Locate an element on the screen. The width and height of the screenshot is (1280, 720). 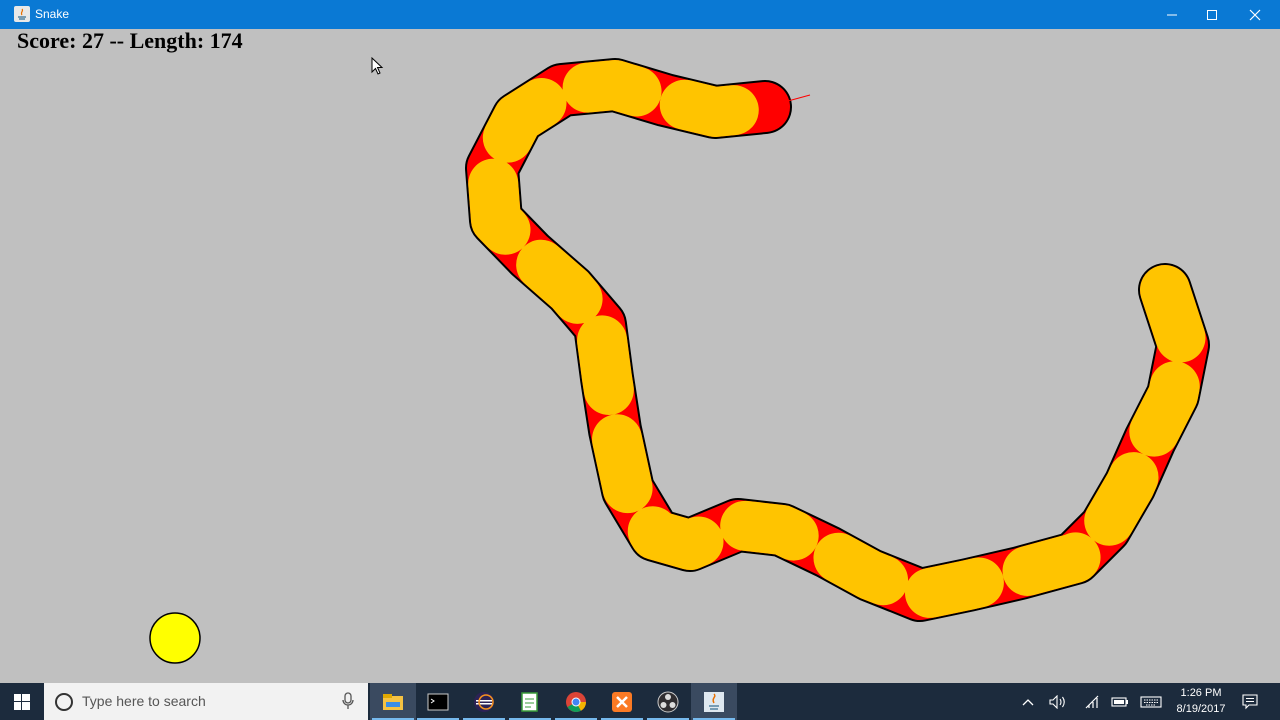
taskbar-java is located at coordinates (714, 701).